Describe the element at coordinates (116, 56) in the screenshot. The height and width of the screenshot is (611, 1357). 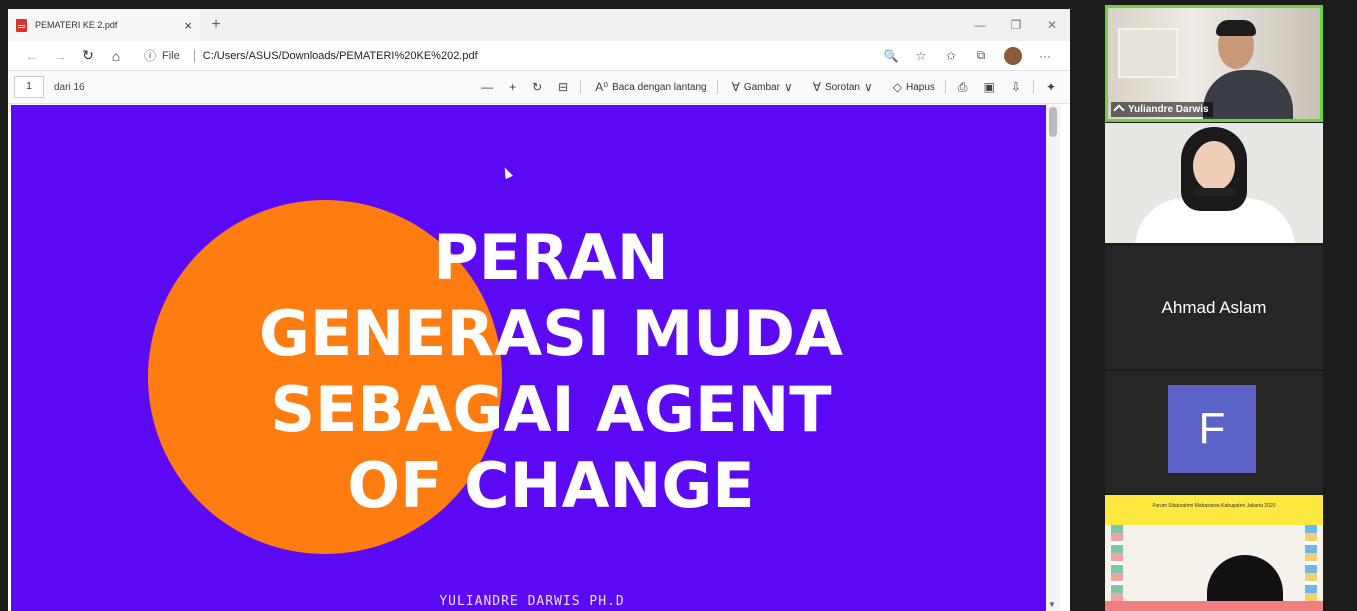
I see `home-icon: ⌂` at that location.